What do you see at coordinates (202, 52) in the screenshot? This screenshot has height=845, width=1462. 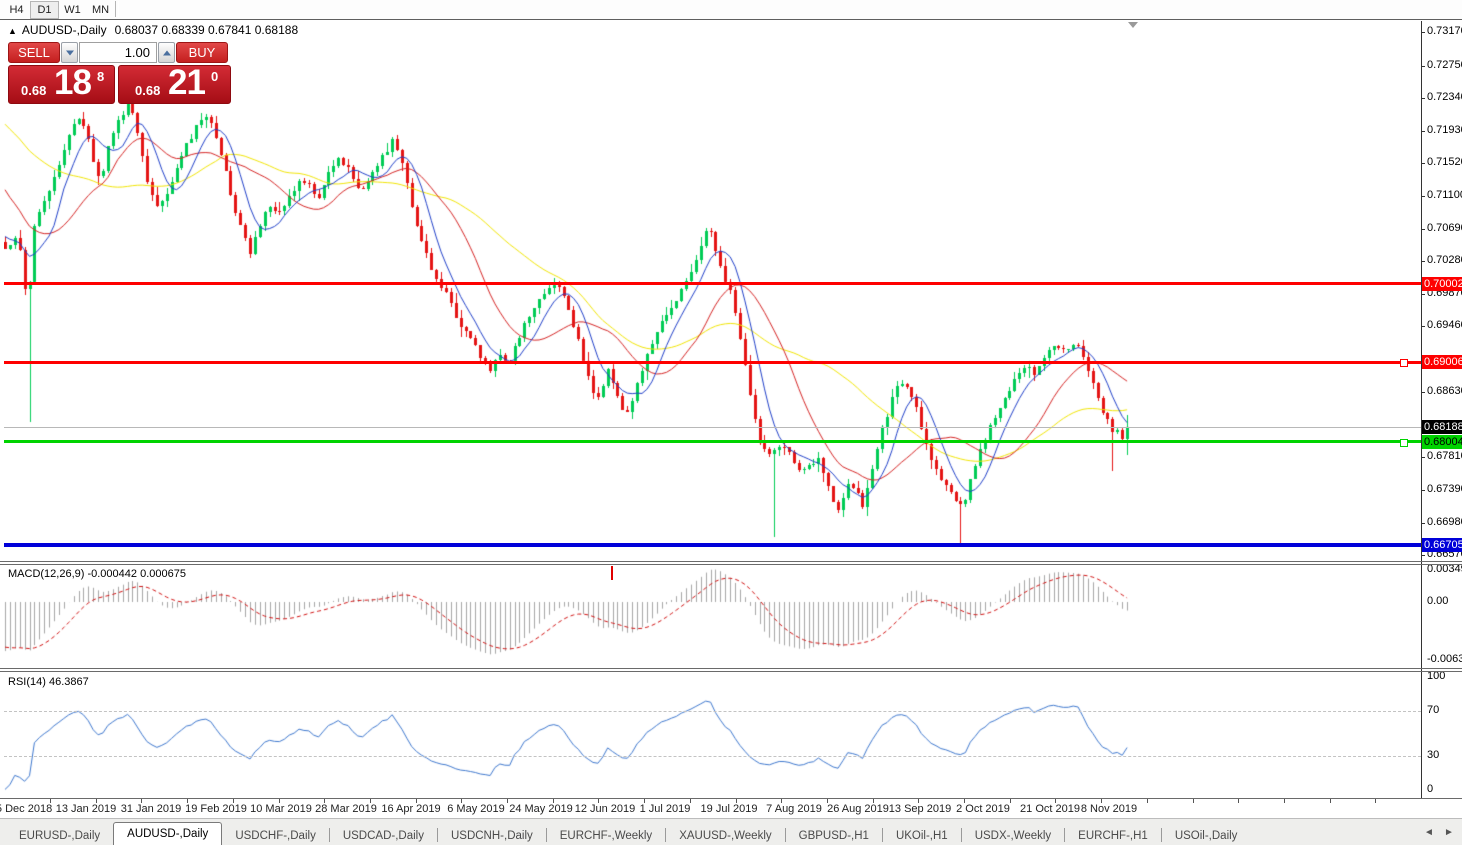 I see `buy-button: BUY` at bounding box center [202, 52].